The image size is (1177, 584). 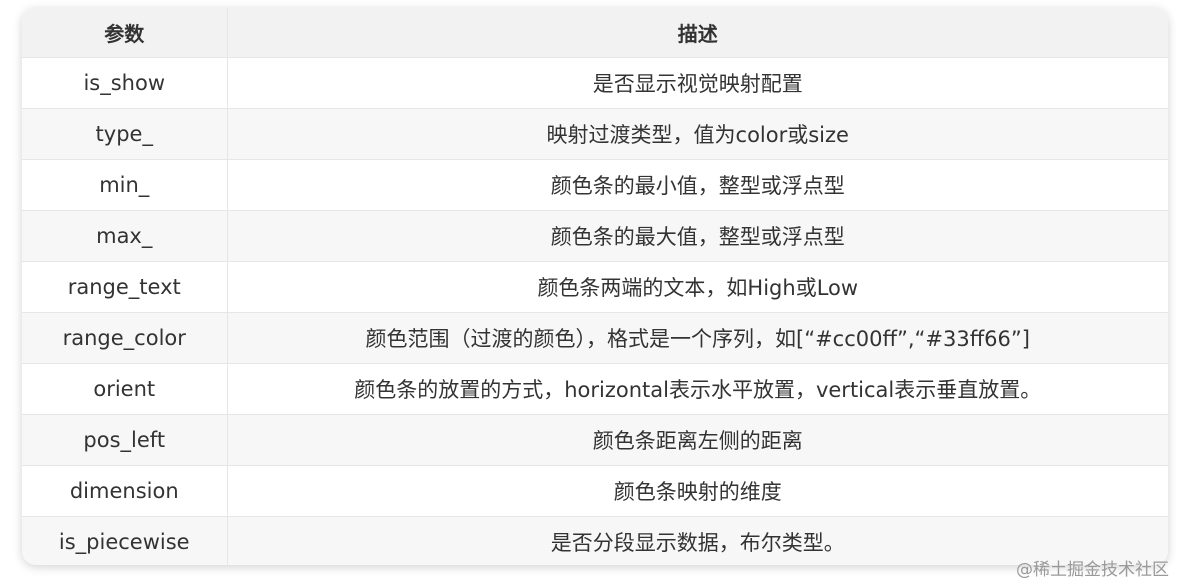 What do you see at coordinates (697, 134) in the screenshot?
I see `description-cell: 映射过渡类型，值为color或size` at bounding box center [697, 134].